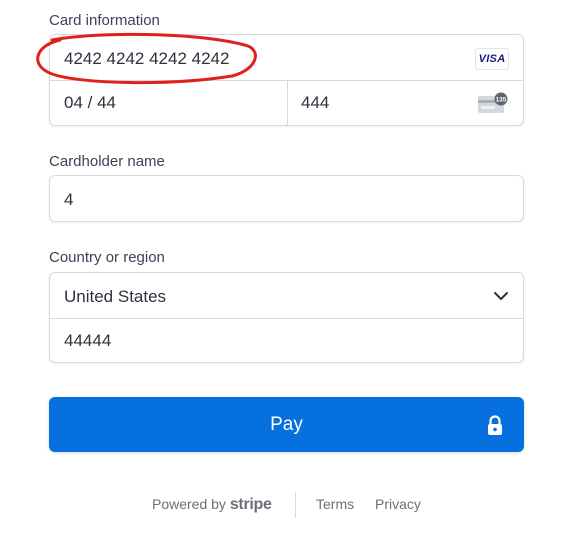  Describe the element at coordinates (212, 504) in the screenshot. I see `powered-by-text: Powered by stripe` at that location.